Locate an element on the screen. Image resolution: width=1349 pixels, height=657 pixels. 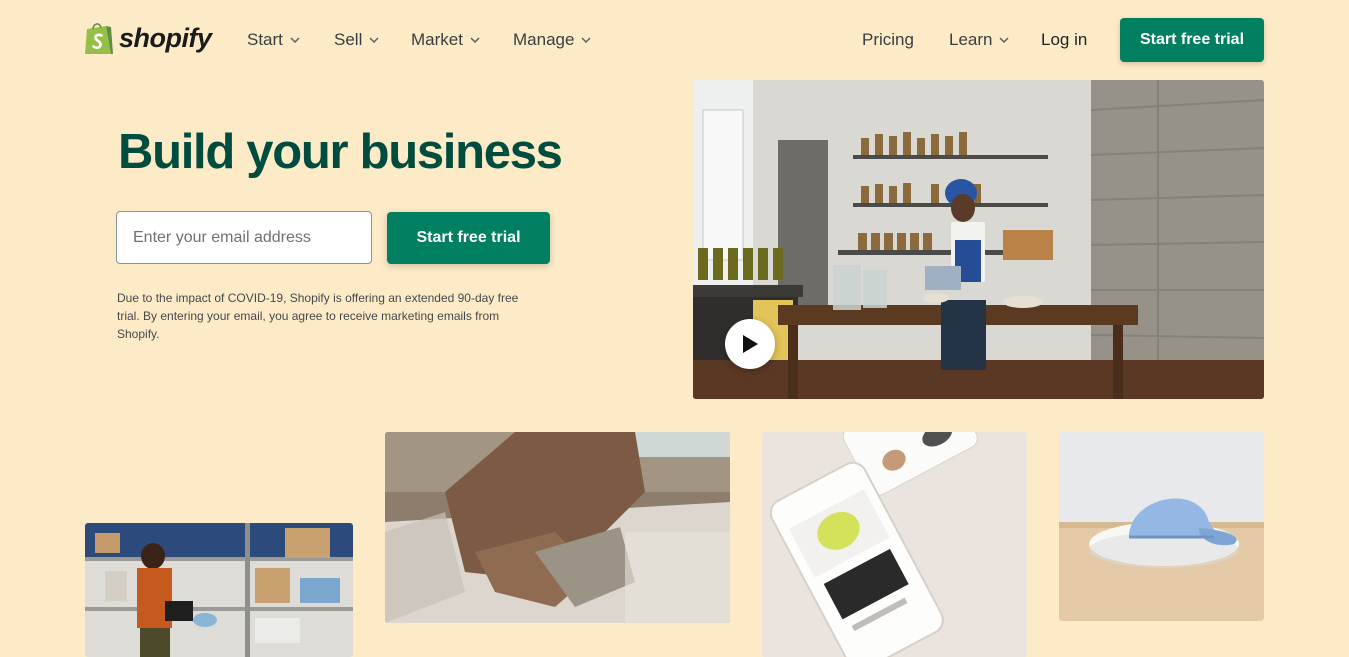
shopify-logo: shopify is located at coordinates (148, 38).